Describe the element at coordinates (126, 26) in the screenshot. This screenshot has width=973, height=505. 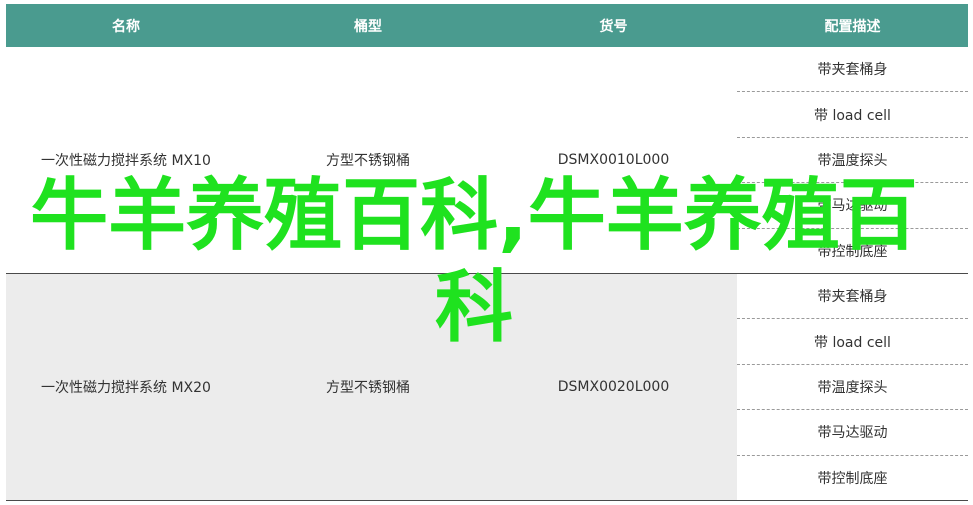
I see `header-name: 名称` at that location.